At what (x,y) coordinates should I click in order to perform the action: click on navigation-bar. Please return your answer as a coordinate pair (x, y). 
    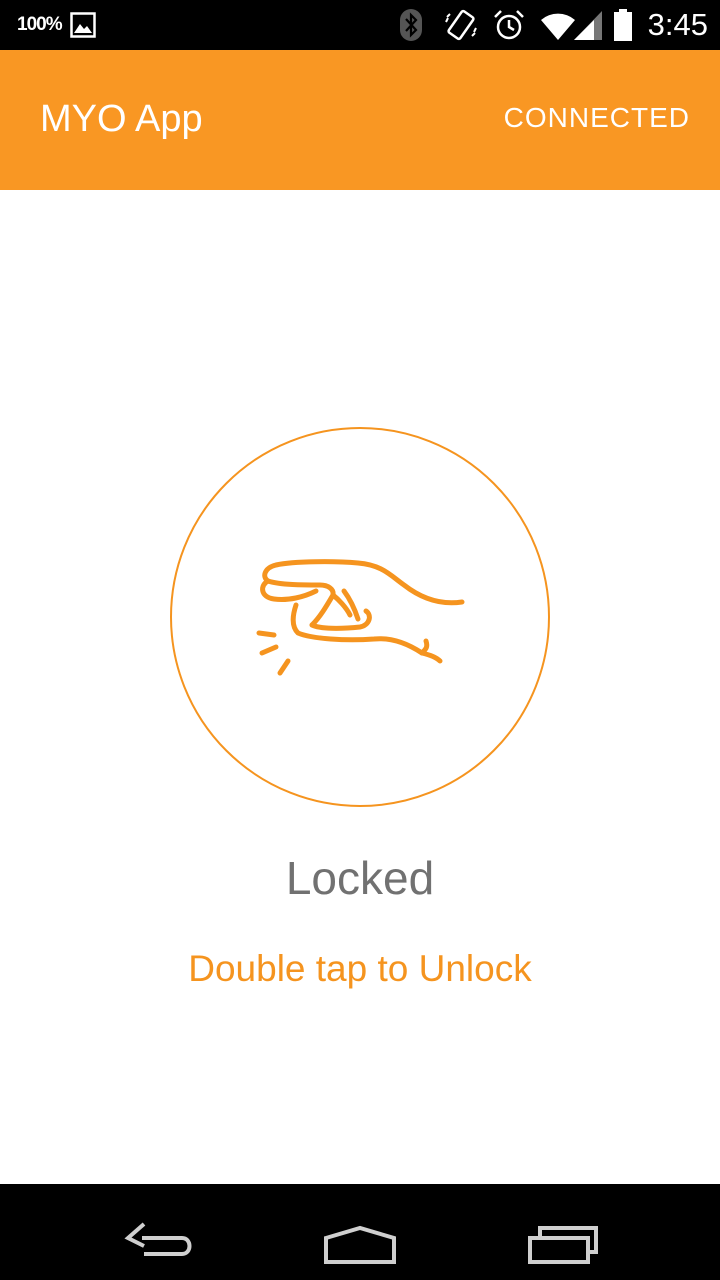
    Looking at the image, I should click on (360, 1232).